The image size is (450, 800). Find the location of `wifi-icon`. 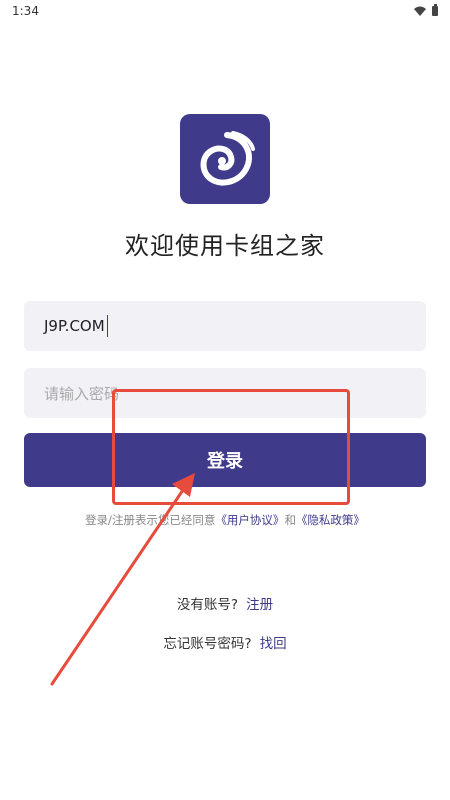

wifi-icon is located at coordinates (420, 11).